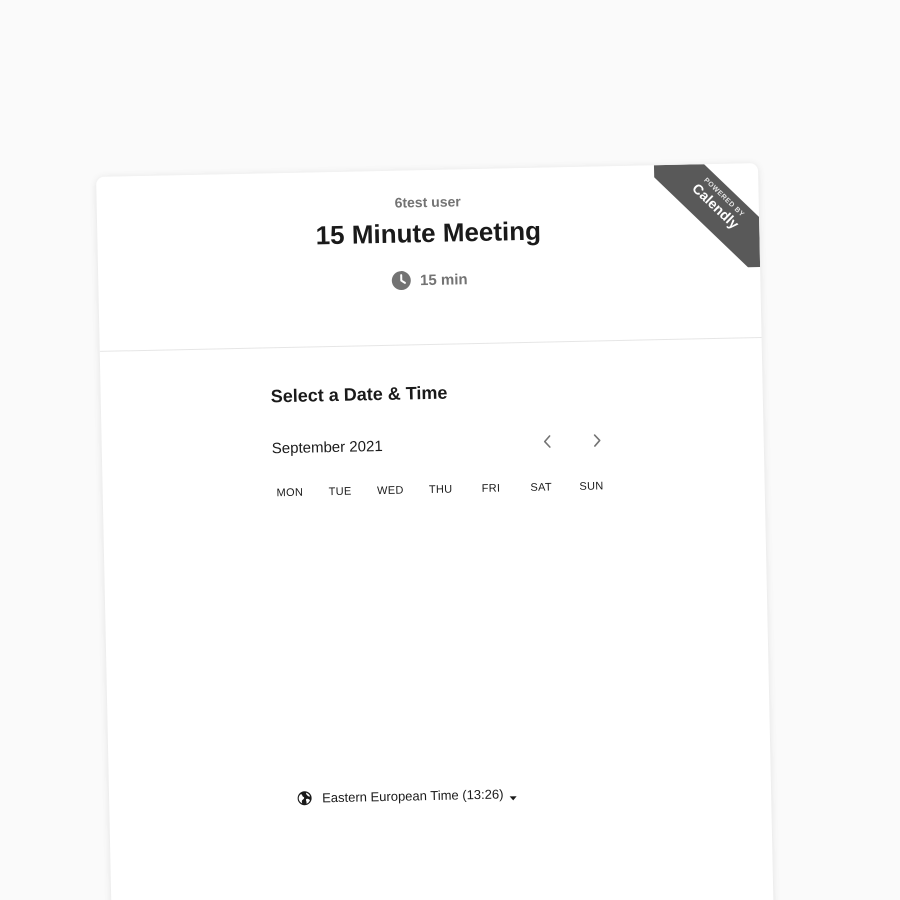 This screenshot has width=900, height=900. What do you see at coordinates (327, 447) in the screenshot?
I see `month-label: September 2021` at bounding box center [327, 447].